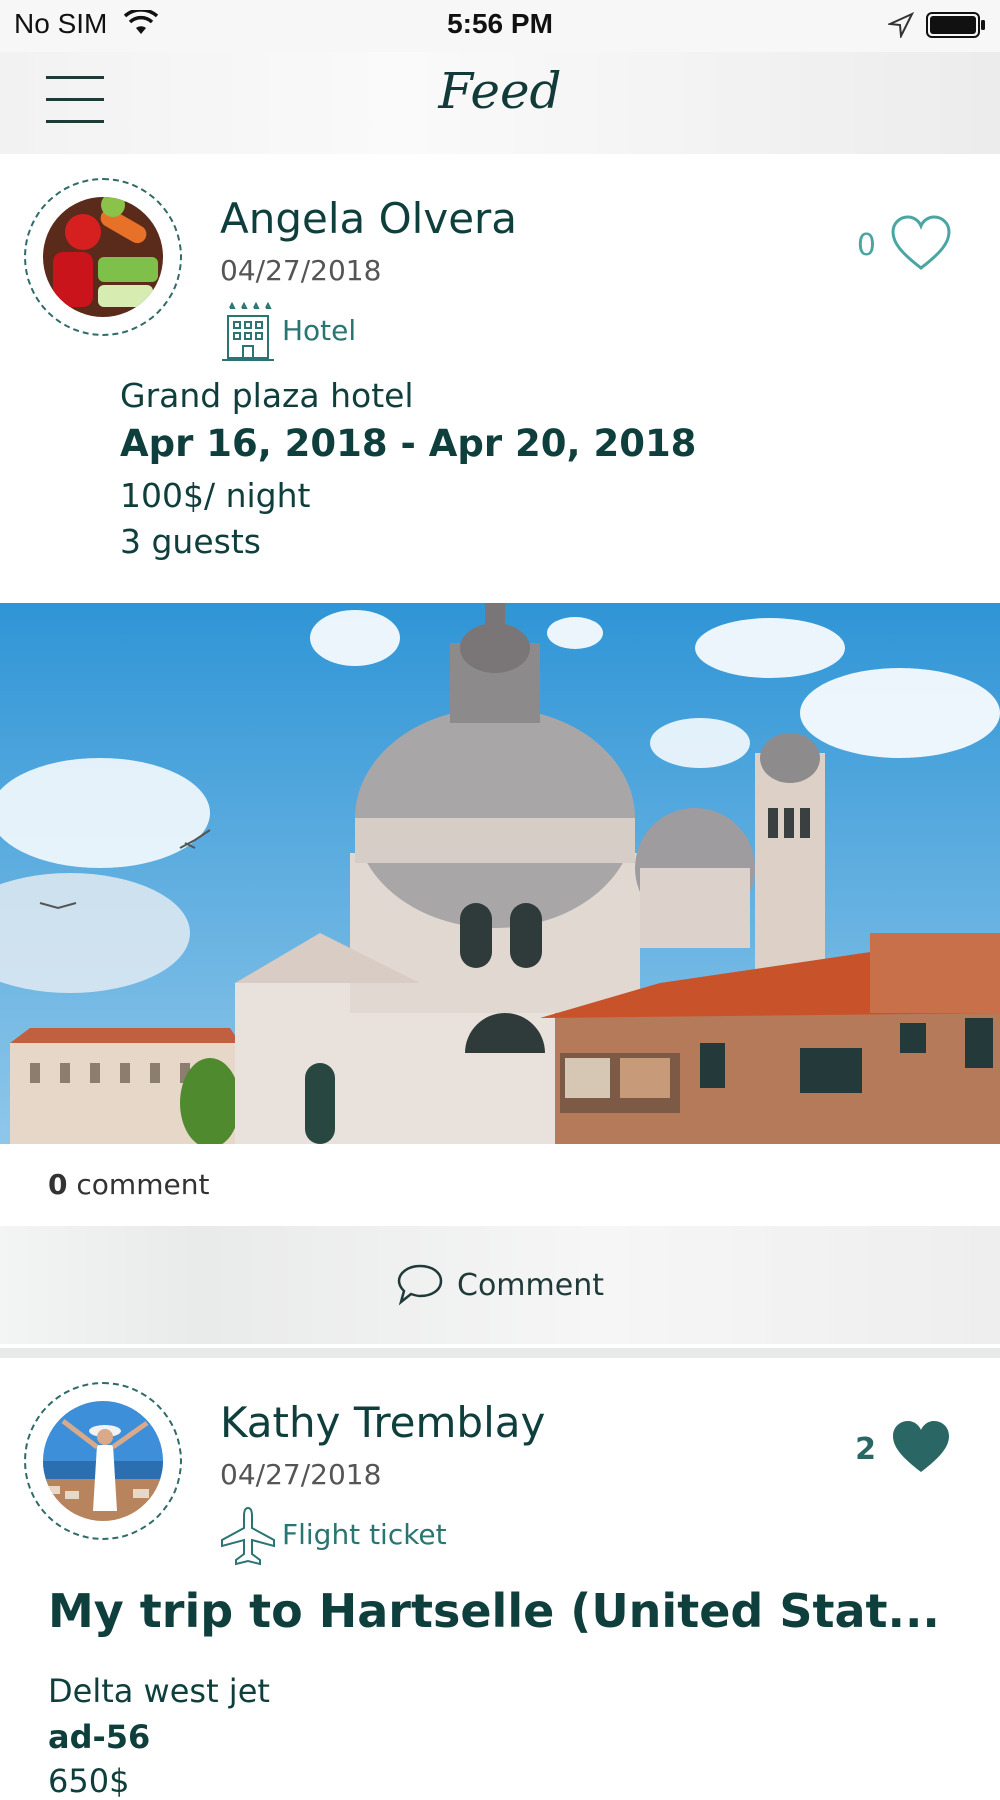 The height and width of the screenshot is (1800, 1000). What do you see at coordinates (955, 25) in the screenshot?
I see `battery-icon` at bounding box center [955, 25].